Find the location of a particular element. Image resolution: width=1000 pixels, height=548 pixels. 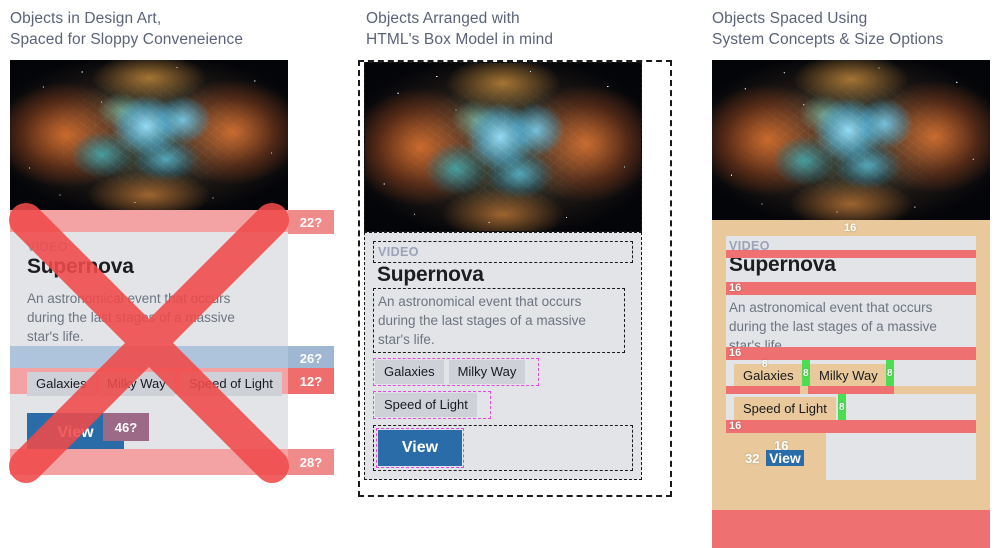

spacing-band-bottom is located at coordinates (149, 462).